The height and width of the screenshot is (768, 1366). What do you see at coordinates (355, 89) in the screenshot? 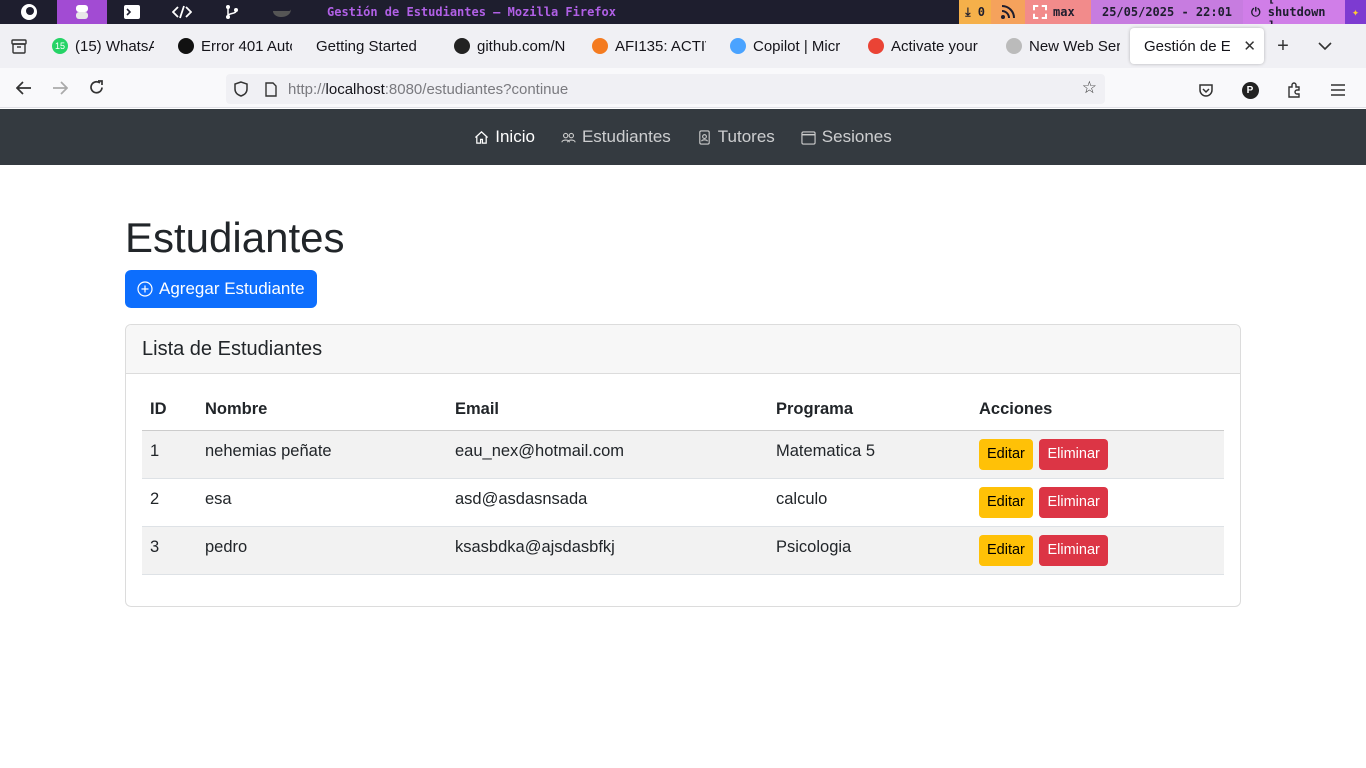
I see `url-host: localhost` at bounding box center [355, 89].